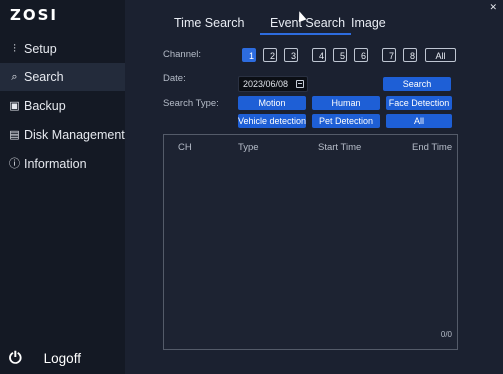 The width and height of the screenshot is (503, 374). I want to click on sidebar-item-backup: ▣ Backup, so click(62, 106).